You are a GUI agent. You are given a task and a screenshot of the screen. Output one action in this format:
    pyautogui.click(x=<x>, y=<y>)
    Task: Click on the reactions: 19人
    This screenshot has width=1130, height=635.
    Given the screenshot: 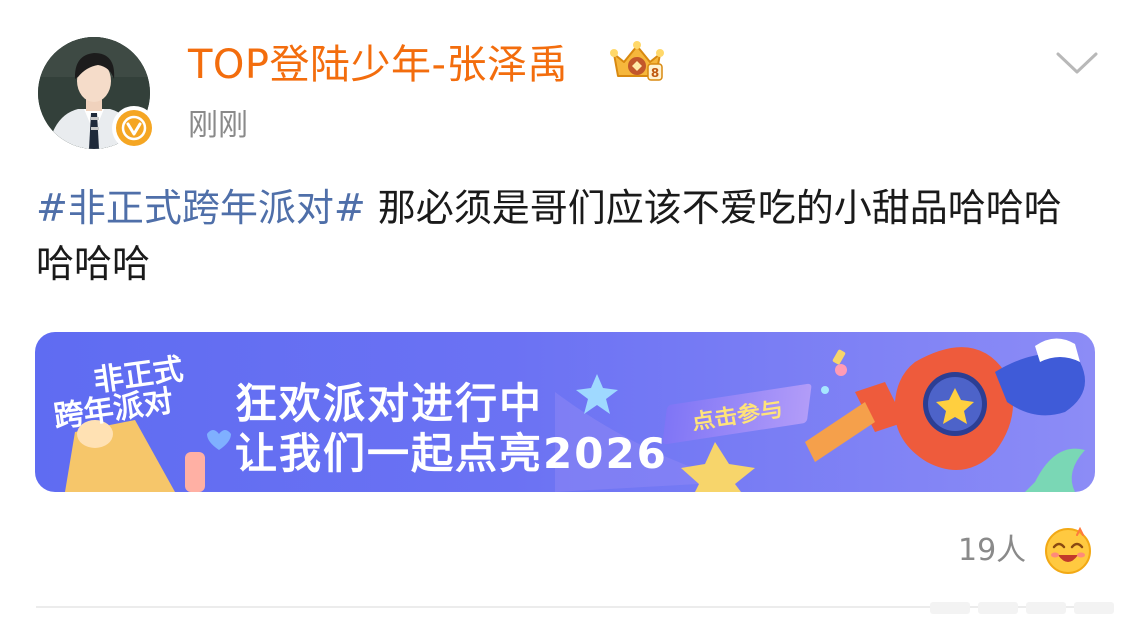 What is the action you would take?
    pyautogui.click(x=1025, y=551)
    